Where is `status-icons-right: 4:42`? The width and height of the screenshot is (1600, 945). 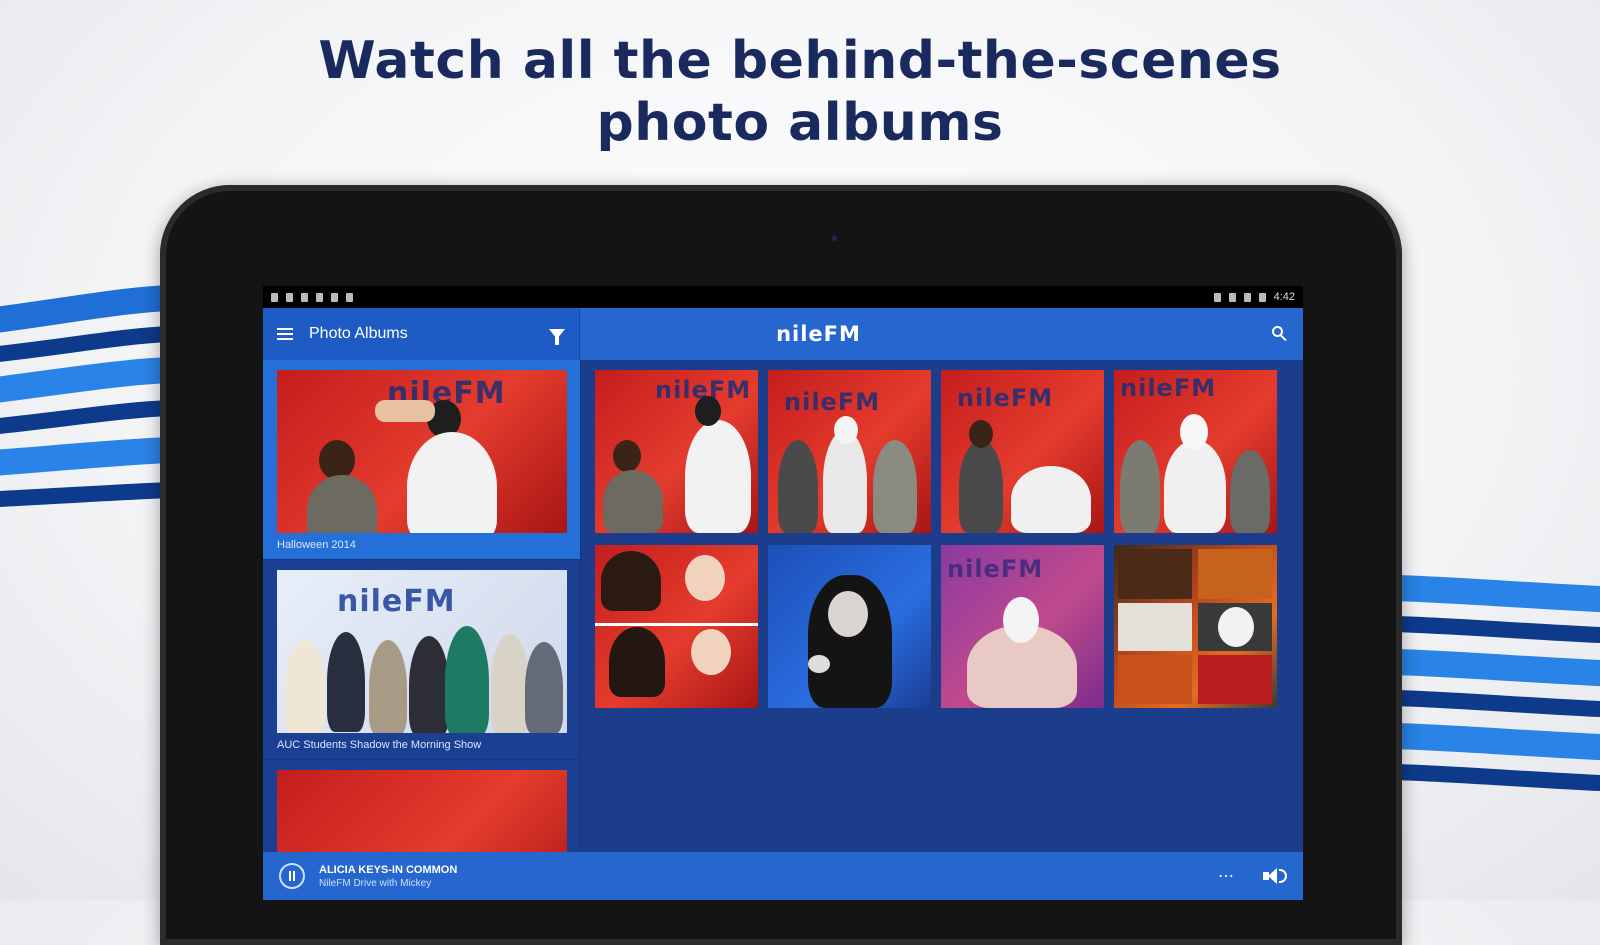 status-icons-right: 4:42 is located at coordinates (1254, 297).